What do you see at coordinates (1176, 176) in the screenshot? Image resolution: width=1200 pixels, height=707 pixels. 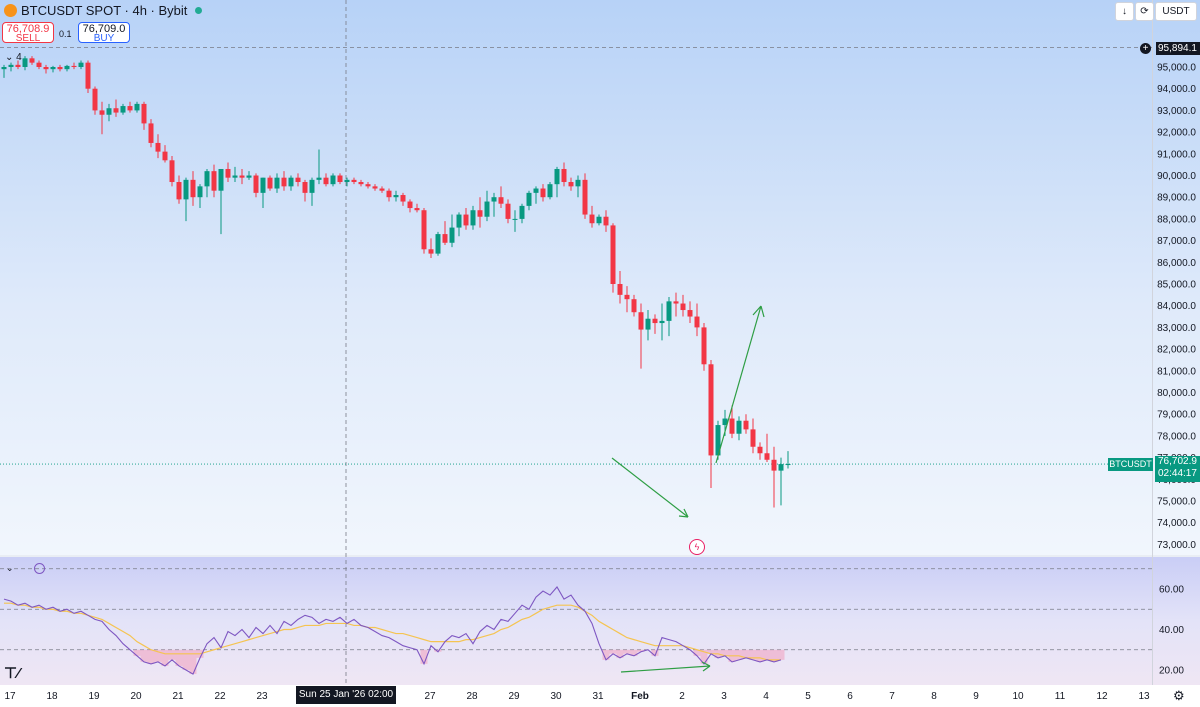 I see `price-tick-label: 90,000.0` at bounding box center [1176, 176].